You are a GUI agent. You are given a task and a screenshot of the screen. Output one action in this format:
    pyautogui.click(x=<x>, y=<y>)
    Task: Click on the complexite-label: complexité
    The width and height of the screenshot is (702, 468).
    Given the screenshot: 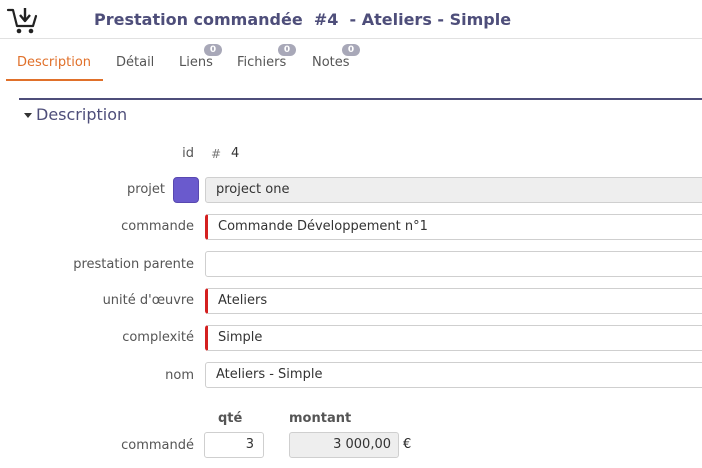 What is the action you would take?
    pyautogui.click(x=158, y=337)
    